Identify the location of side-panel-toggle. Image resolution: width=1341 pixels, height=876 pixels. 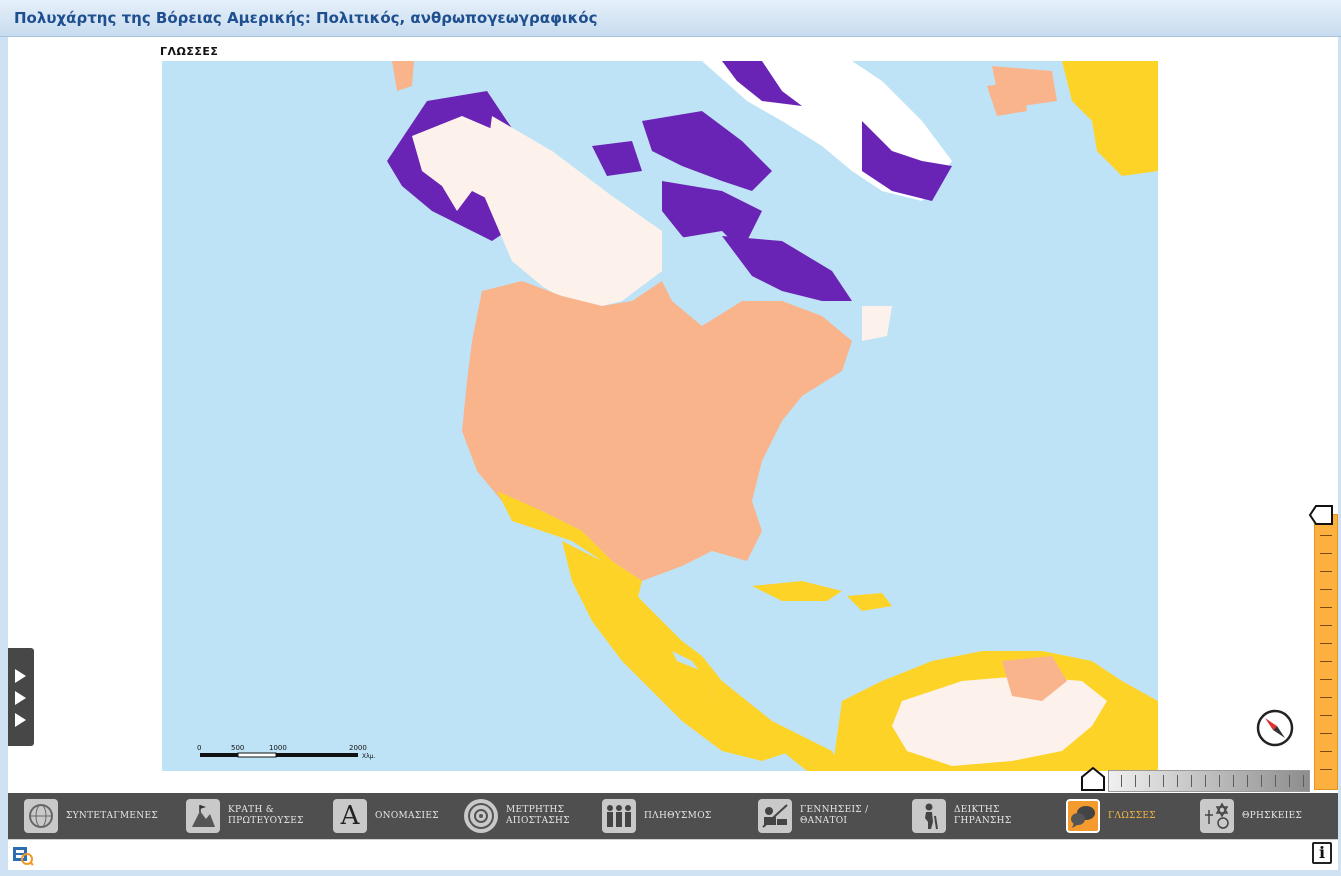
(21, 697).